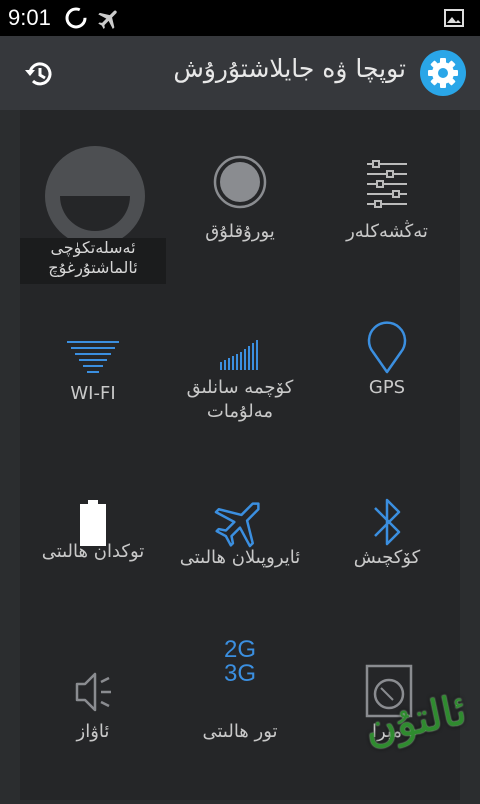 This screenshot has height=804, width=480. What do you see at coordinates (454, 18) in the screenshot?
I see `image-icon` at bounding box center [454, 18].